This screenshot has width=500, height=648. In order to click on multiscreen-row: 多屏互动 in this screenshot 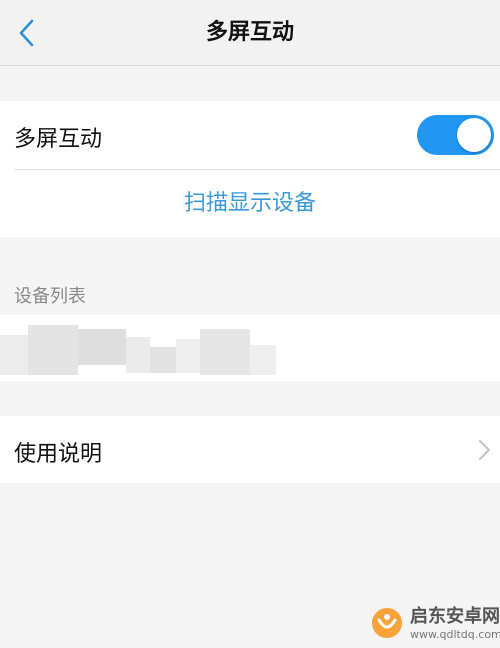, I will do `click(250, 135)`.